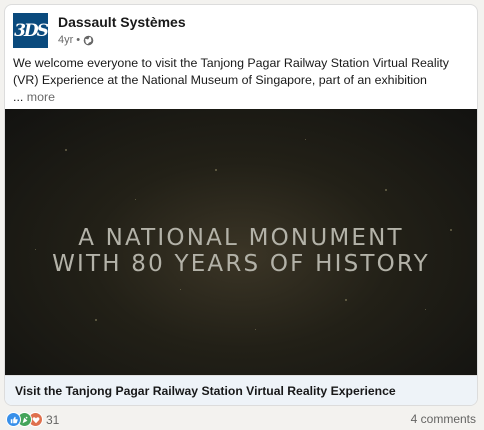  What do you see at coordinates (66, 40) in the screenshot?
I see `post-age: 4yr` at bounding box center [66, 40].